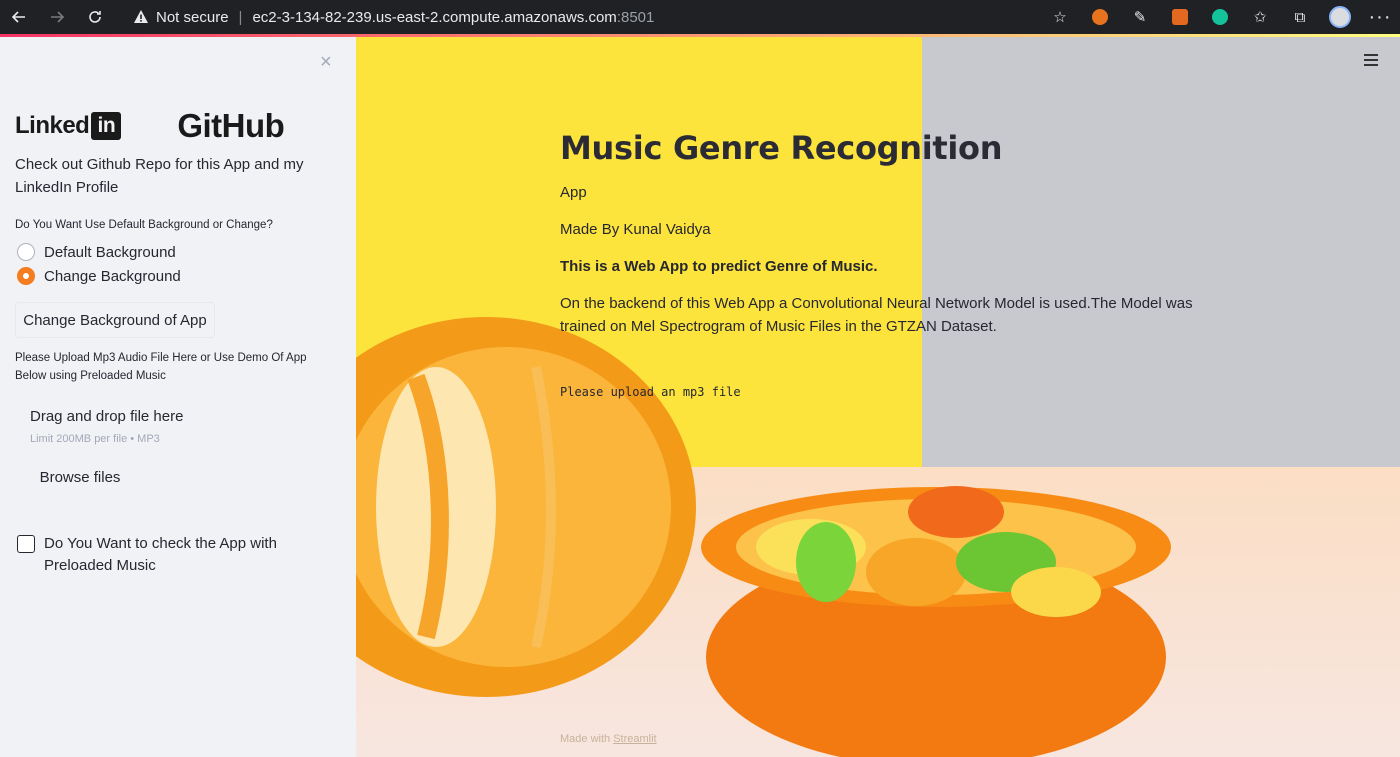 Image resolution: width=1400 pixels, height=757 pixels. Describe the element at coordinates (26, 252) in the screenshot. I see `radio-unchecked-icon` at that location.